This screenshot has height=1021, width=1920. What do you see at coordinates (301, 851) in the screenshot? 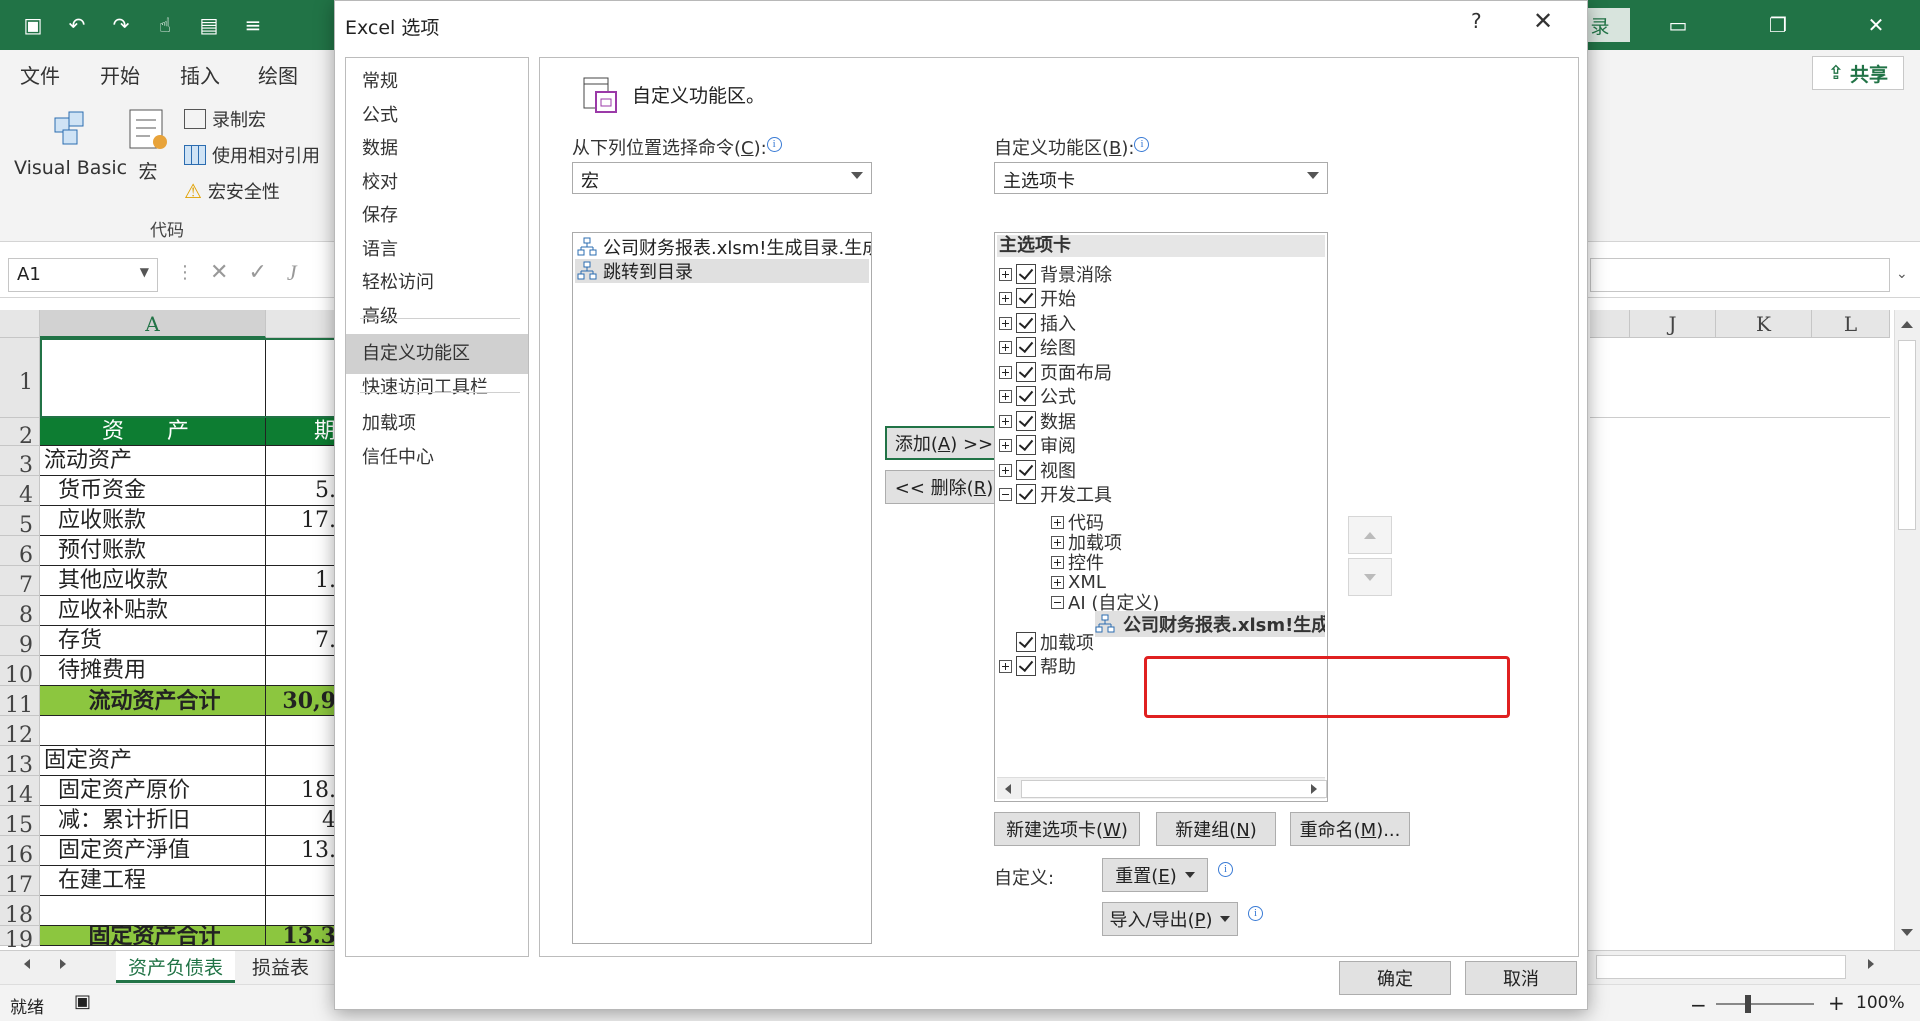
I see `cell-b: 13.` at bounding box center [301, 851].